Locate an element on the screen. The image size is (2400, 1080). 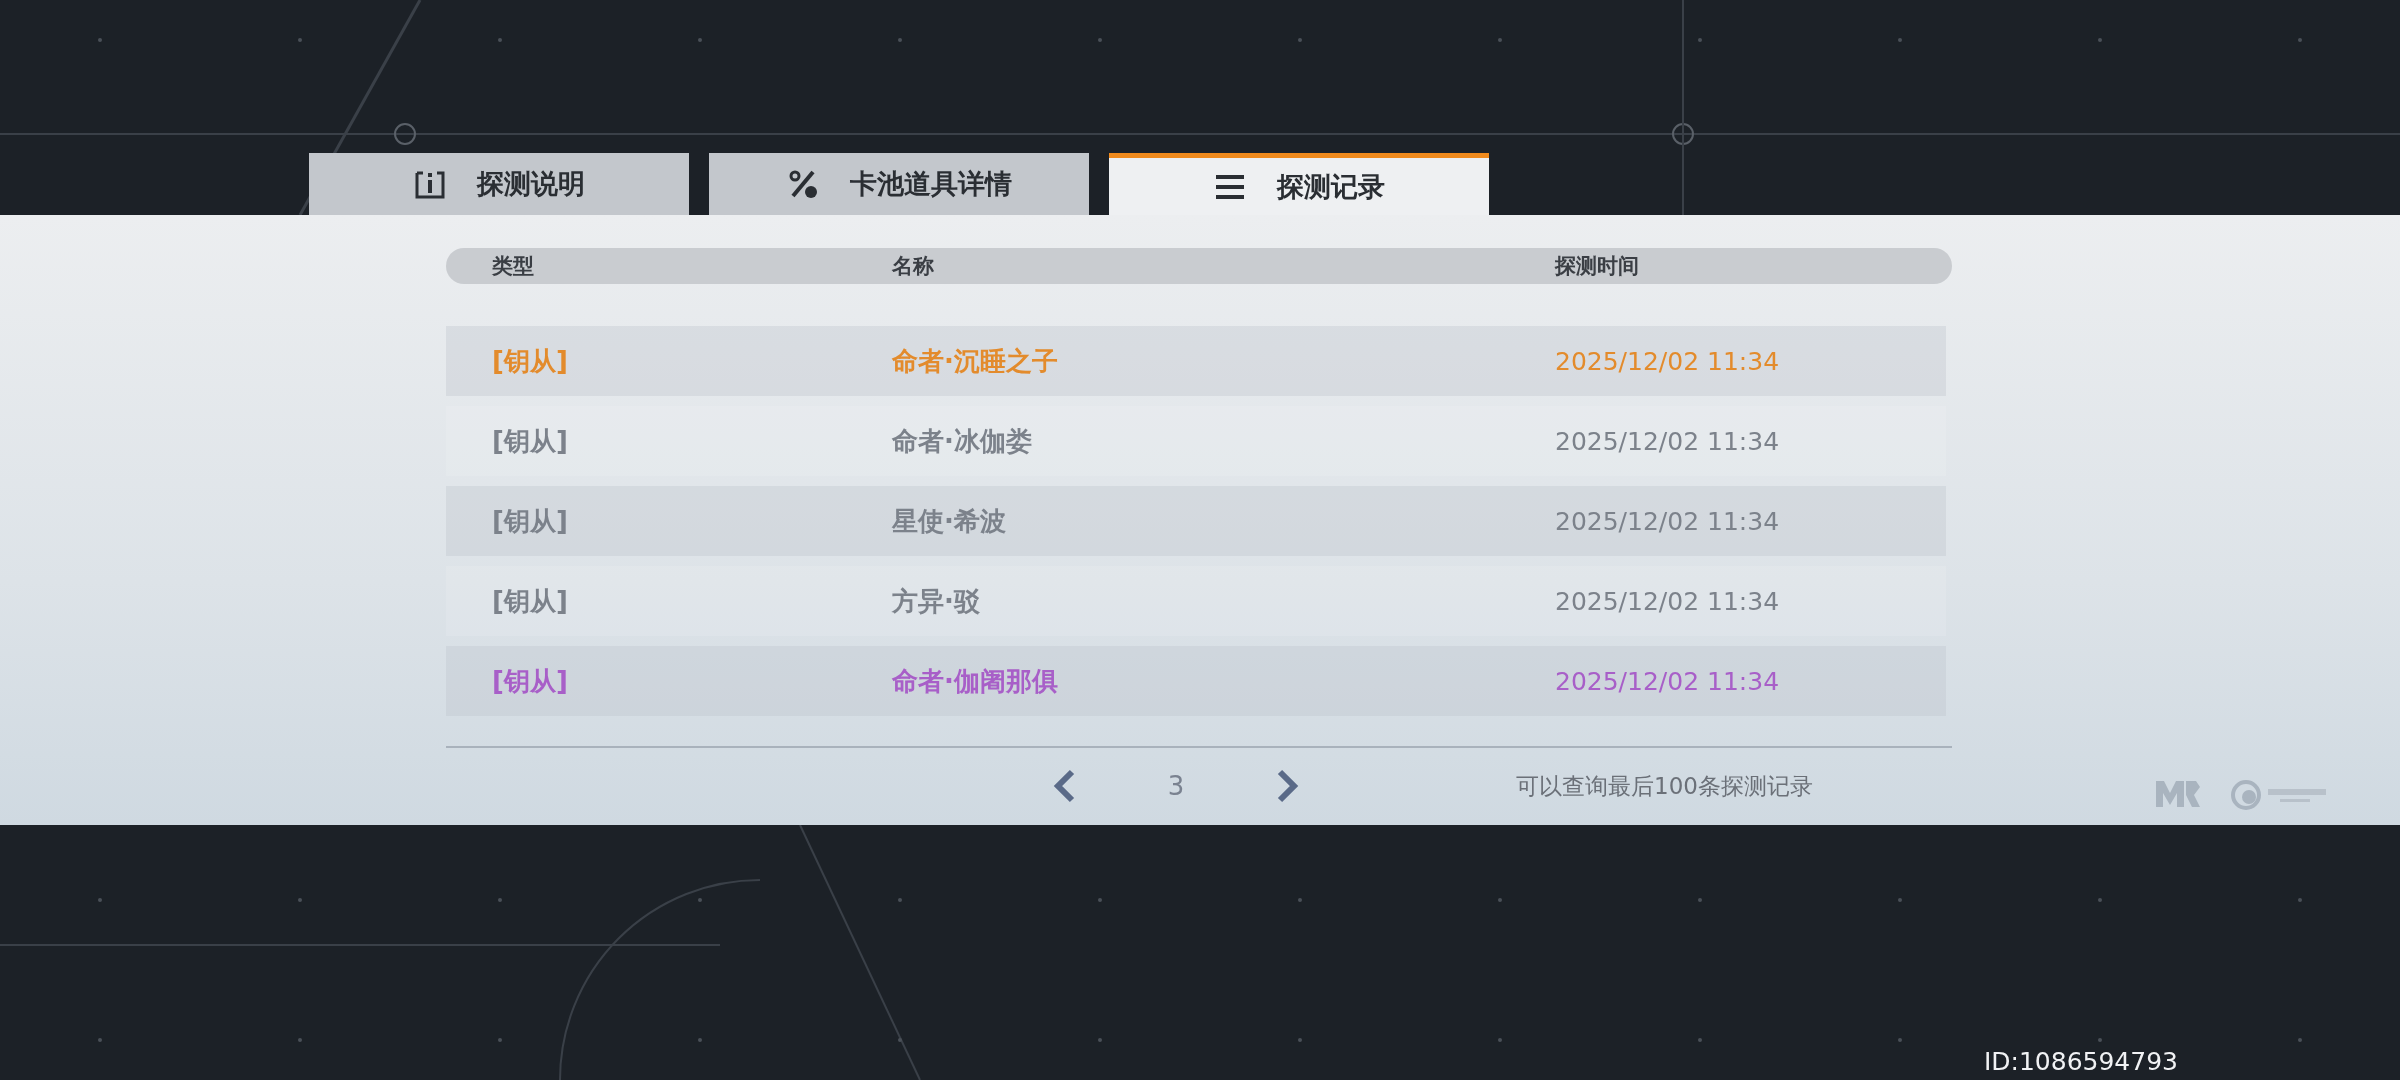
table-cell-text: 命者·沉睡之子 is located at coordinates (975, 361).